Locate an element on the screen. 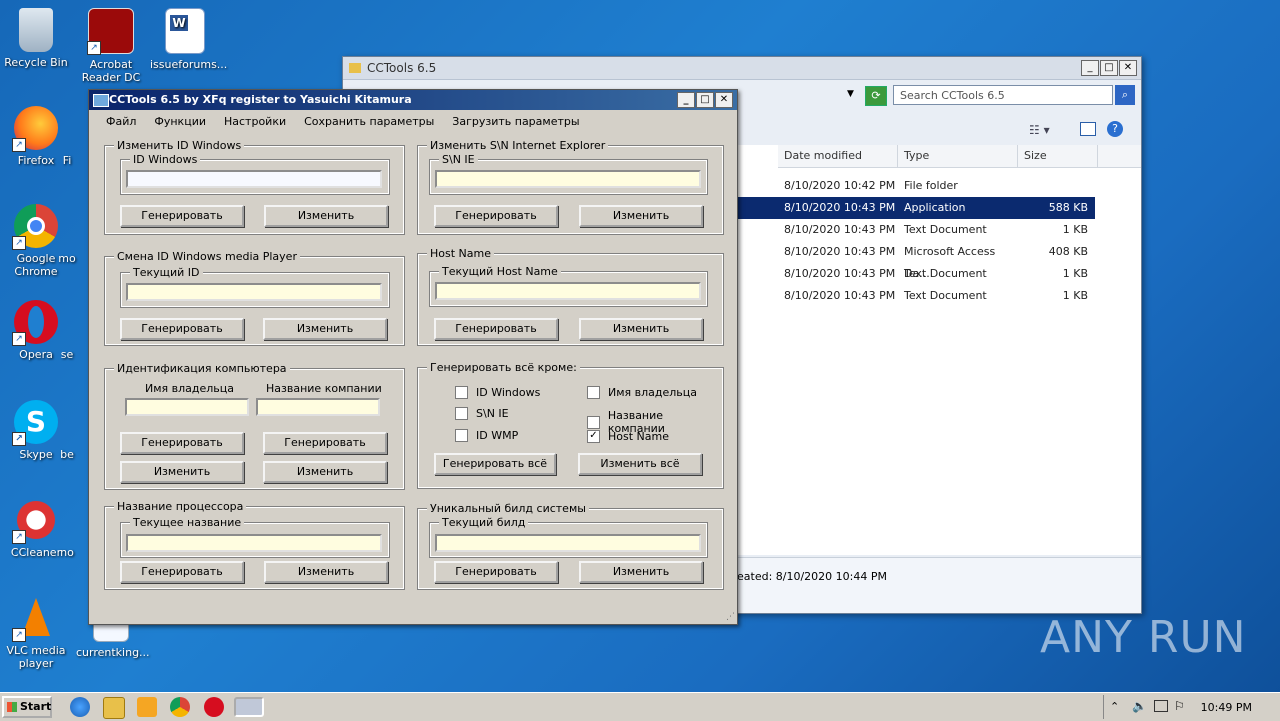  checkbox-id-windows: ID Windows is located at coordinates (497, 392).